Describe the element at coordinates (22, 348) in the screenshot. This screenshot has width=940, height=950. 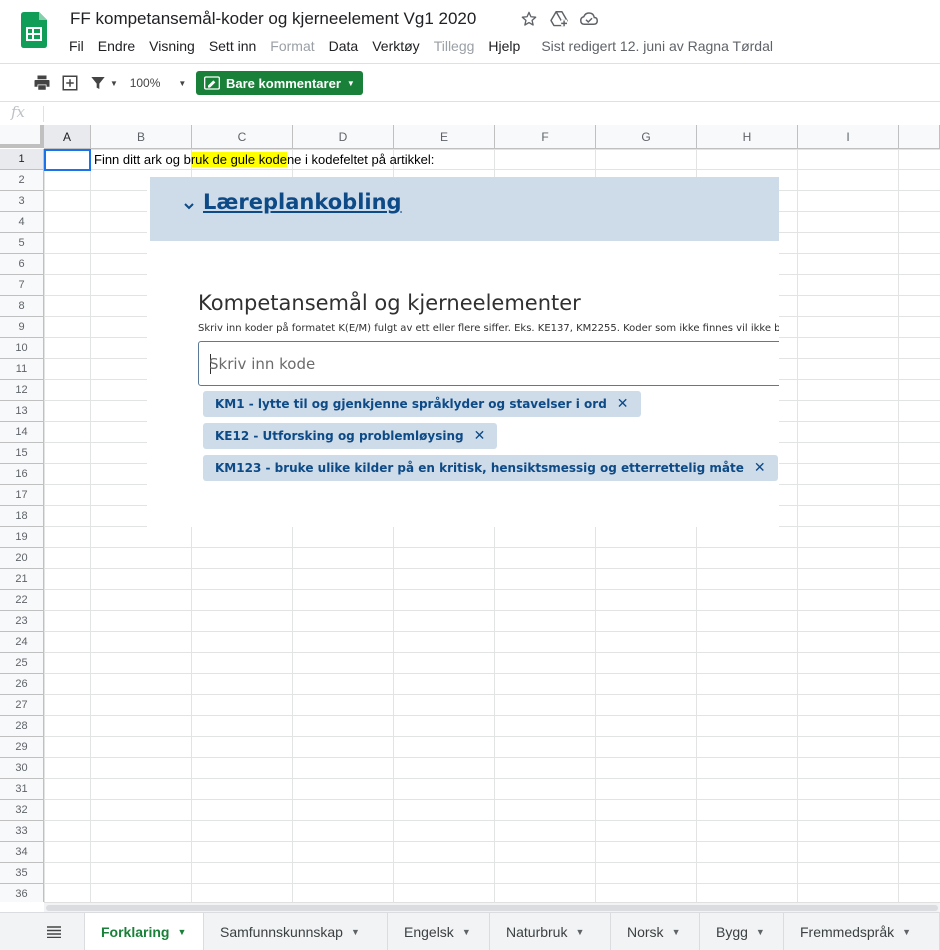
I see `row-header-10: 10` at that location.